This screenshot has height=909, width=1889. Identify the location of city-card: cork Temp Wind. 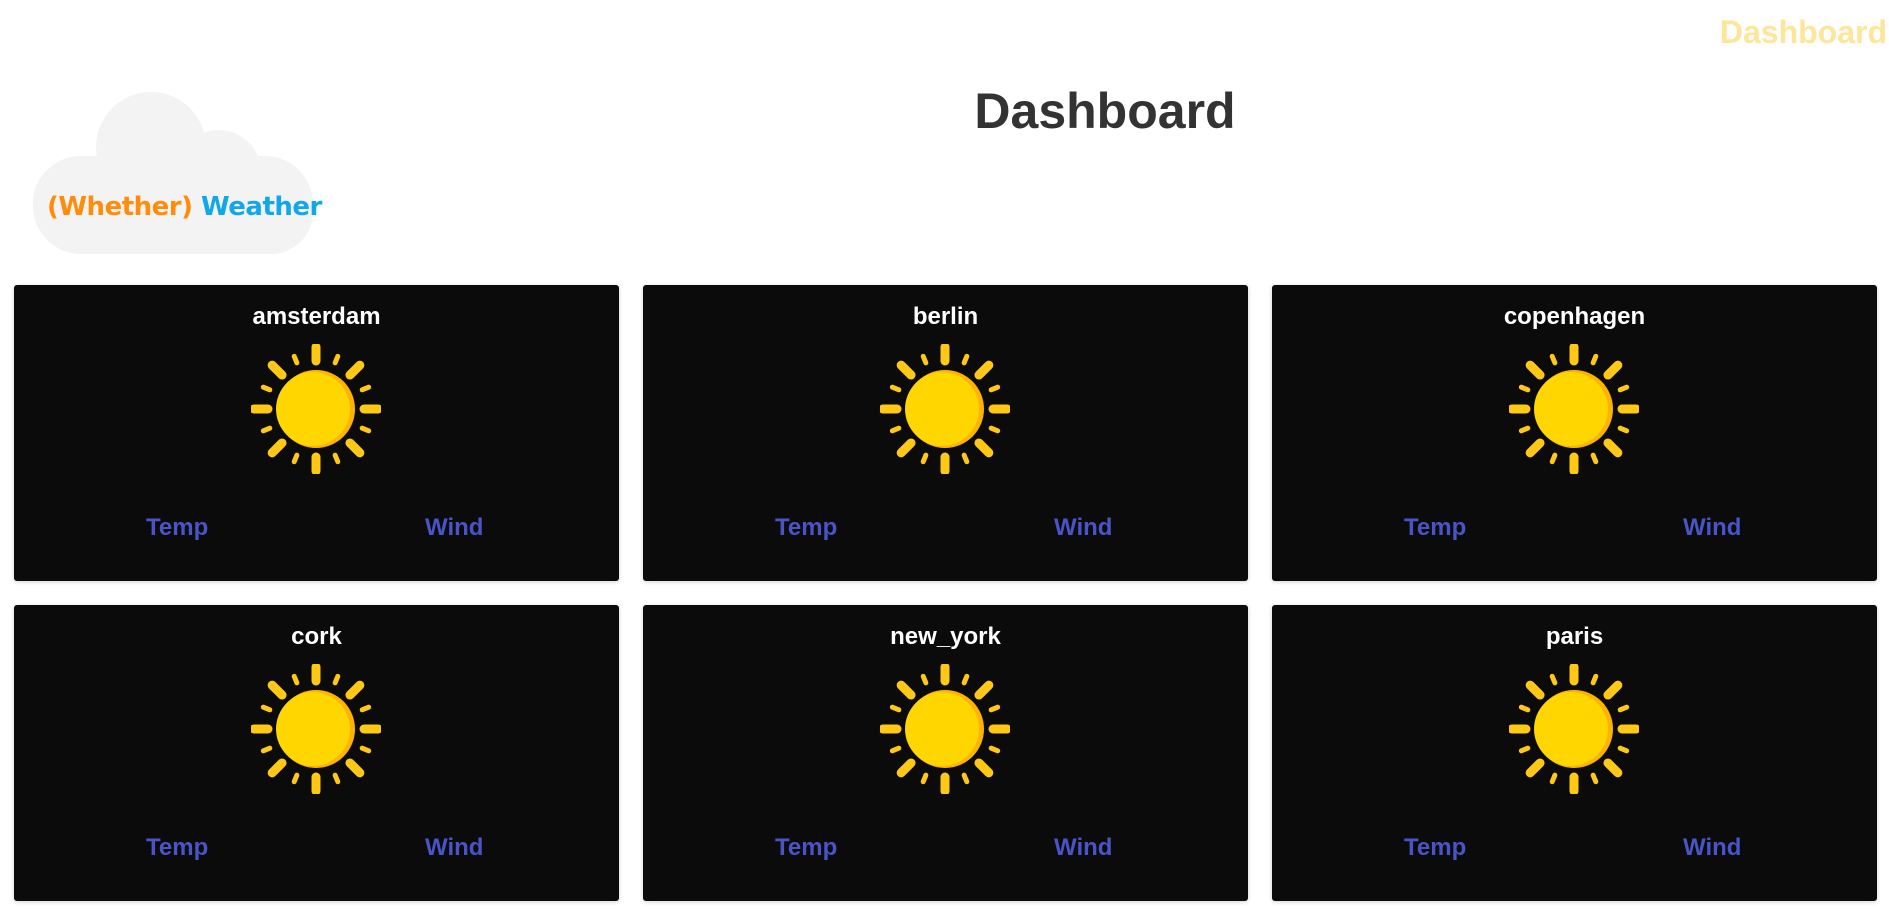
(316, 753).